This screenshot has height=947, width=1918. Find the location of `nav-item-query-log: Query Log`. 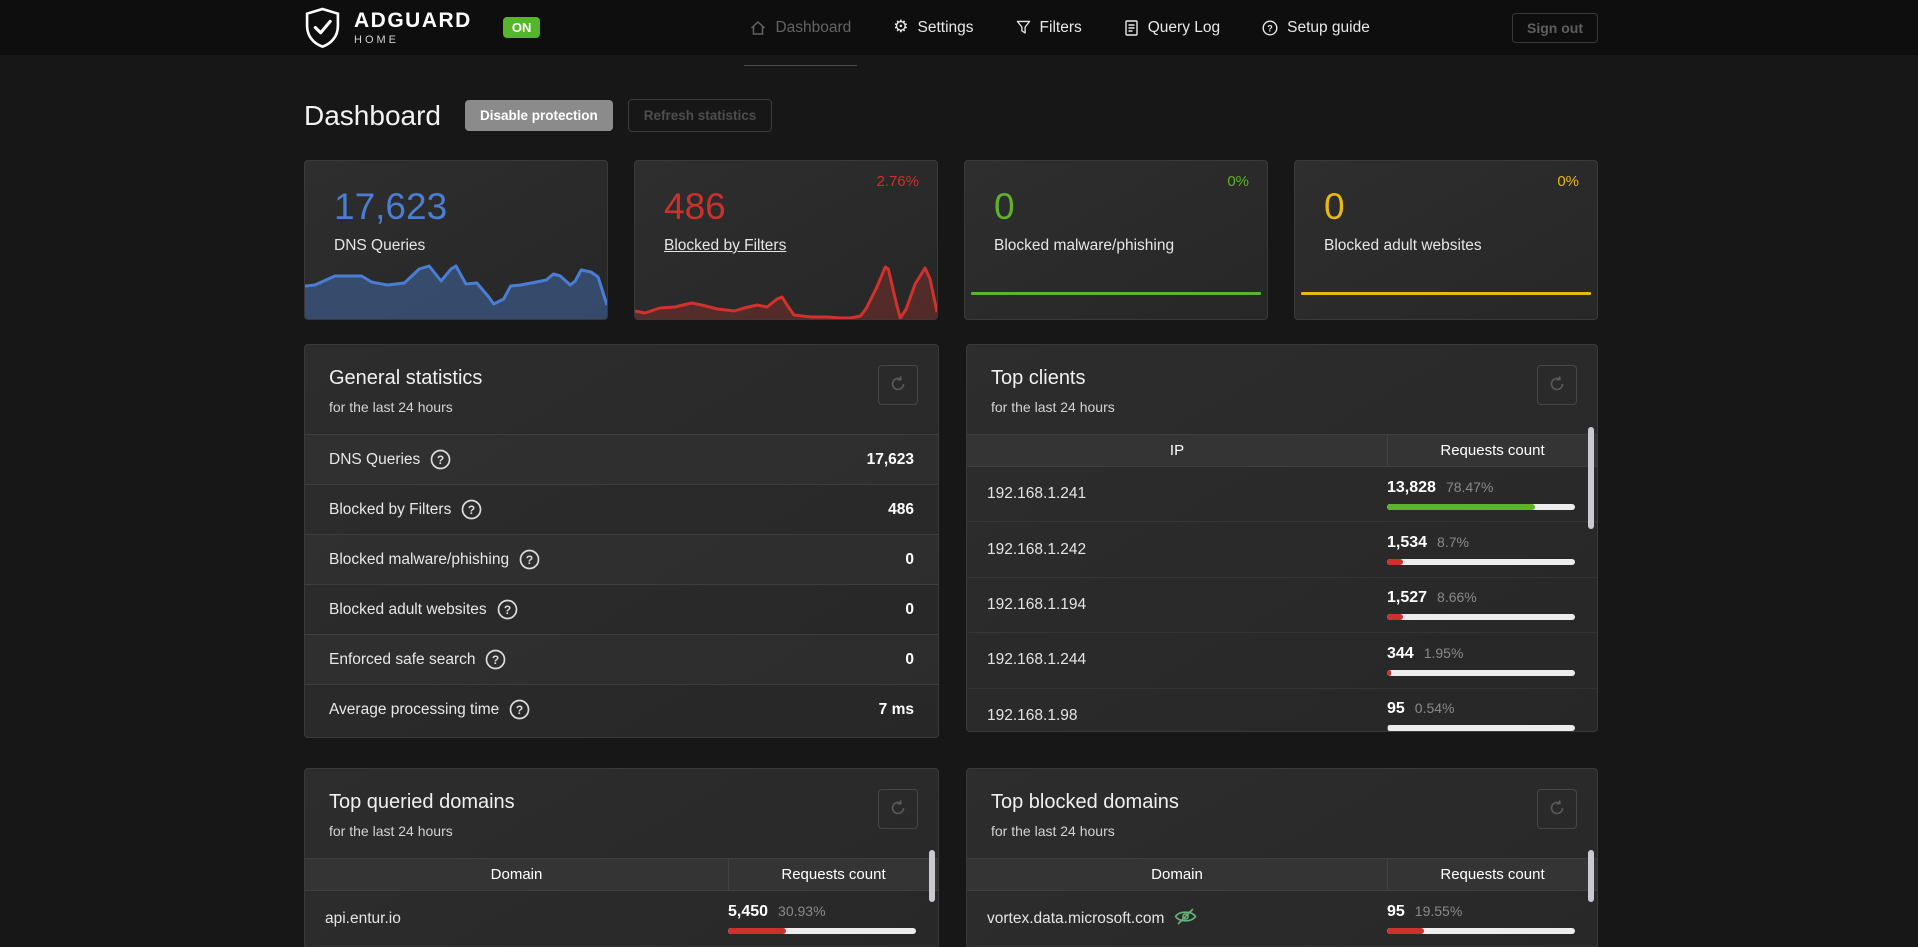

nav-item-query-log: Query Log is located at coordinates (1172, 27).